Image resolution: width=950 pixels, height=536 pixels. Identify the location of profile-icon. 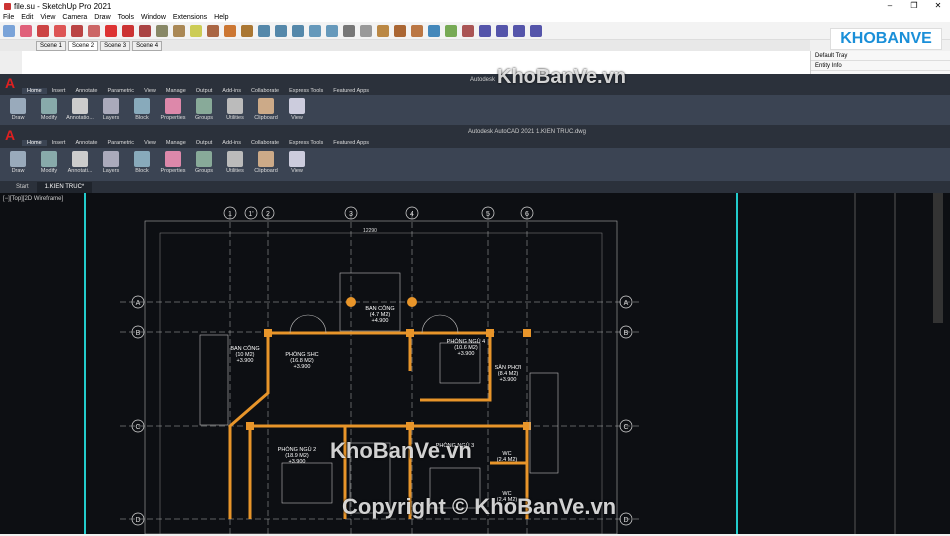
(349, 30).